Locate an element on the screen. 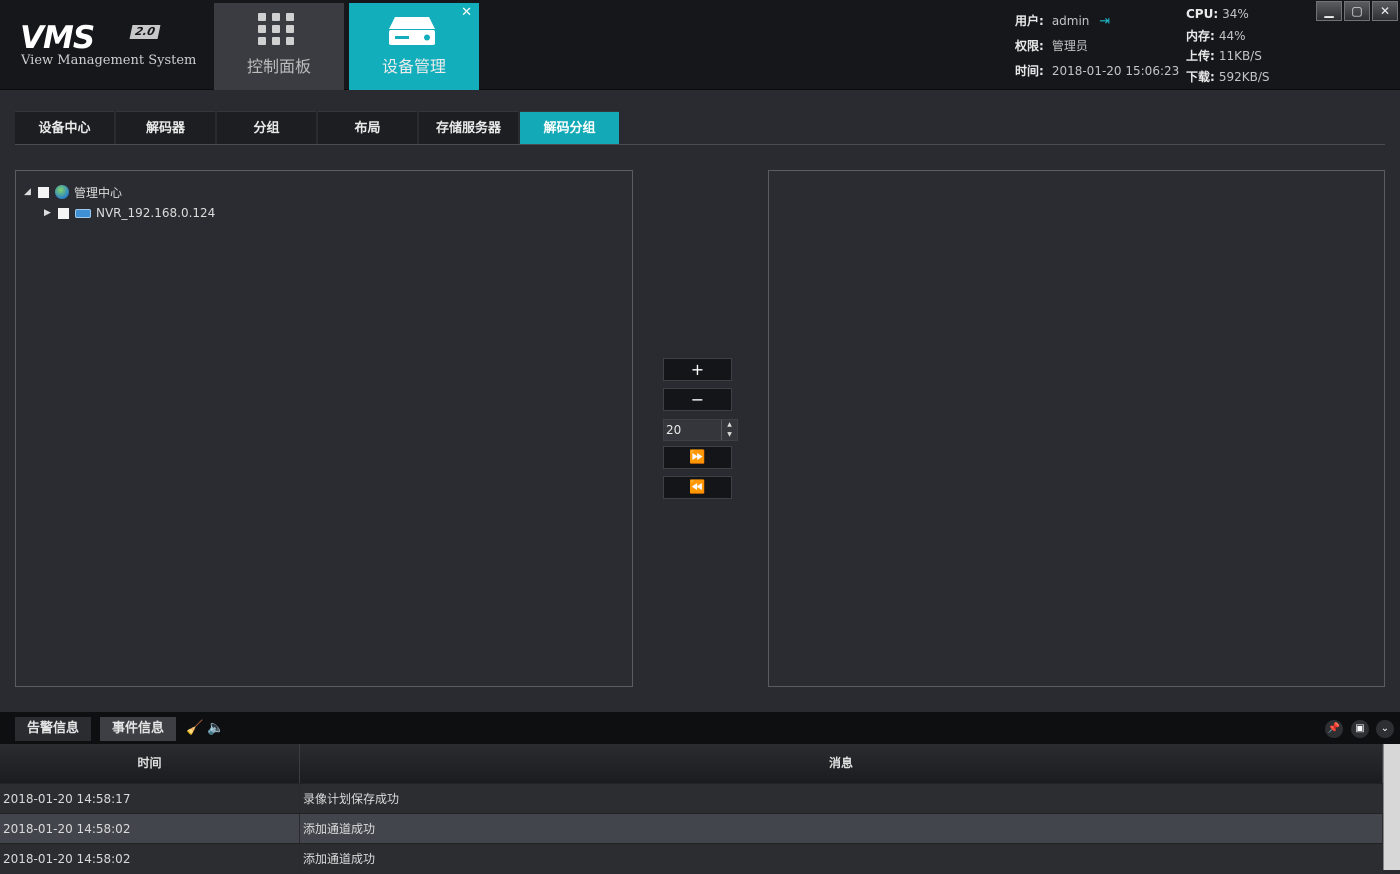  col-time: 时间 is located at coordinates (150, 763).